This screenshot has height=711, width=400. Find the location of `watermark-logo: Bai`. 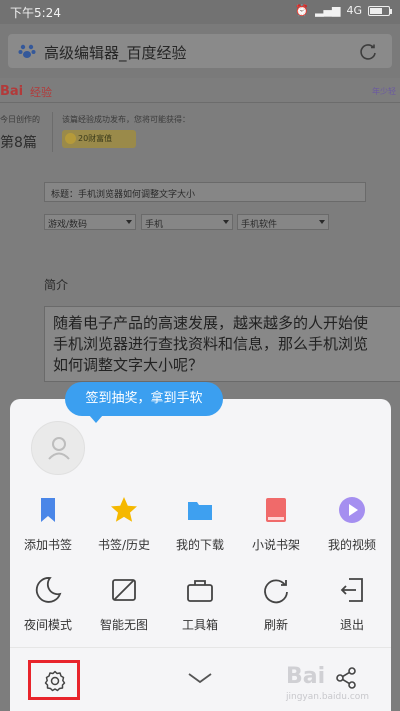

watermark-logo: Bai is located at coordinates (306, 676).